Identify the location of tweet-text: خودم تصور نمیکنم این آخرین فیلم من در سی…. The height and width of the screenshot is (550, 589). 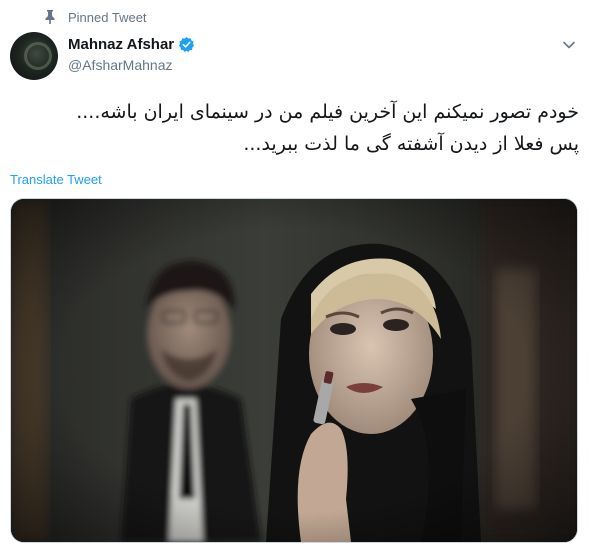
(299, 128).